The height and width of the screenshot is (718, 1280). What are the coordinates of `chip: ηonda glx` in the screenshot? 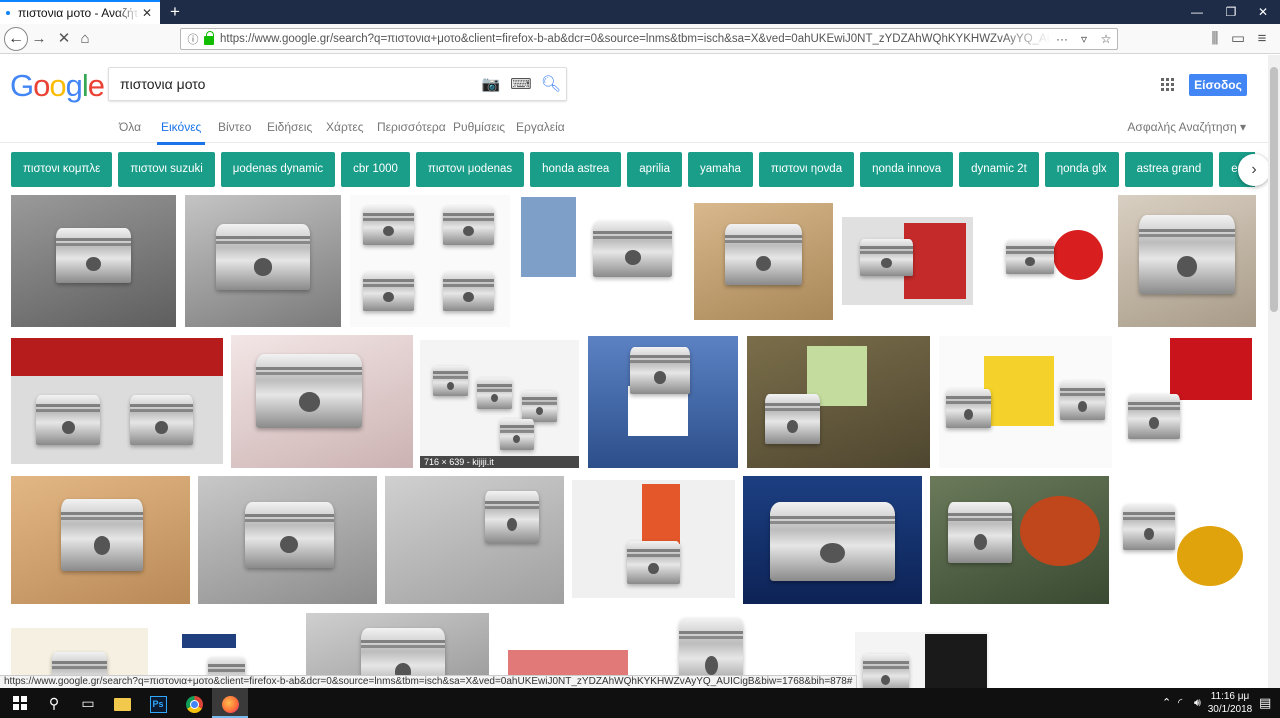 It's located at (1081, 169).